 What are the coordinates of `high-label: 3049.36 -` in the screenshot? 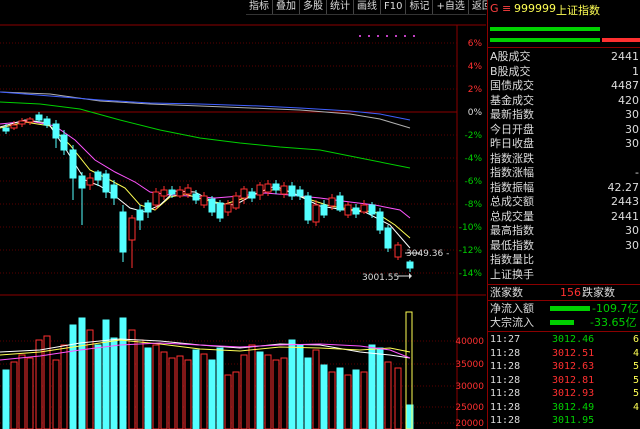 It's located at (427, 254).